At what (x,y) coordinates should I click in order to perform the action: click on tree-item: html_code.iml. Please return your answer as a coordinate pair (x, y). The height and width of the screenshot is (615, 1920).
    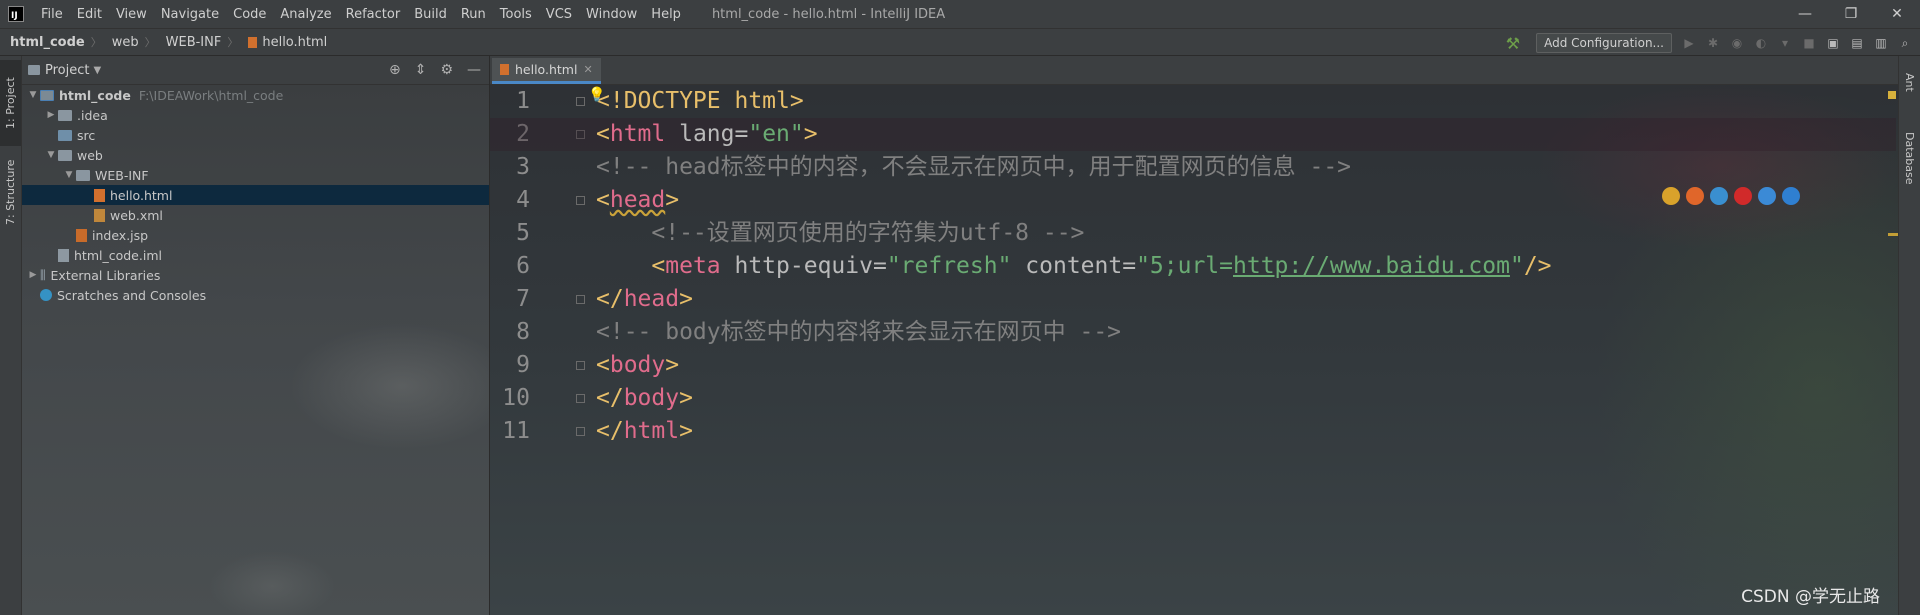
    Looking at the image, I should click on (255, 255).